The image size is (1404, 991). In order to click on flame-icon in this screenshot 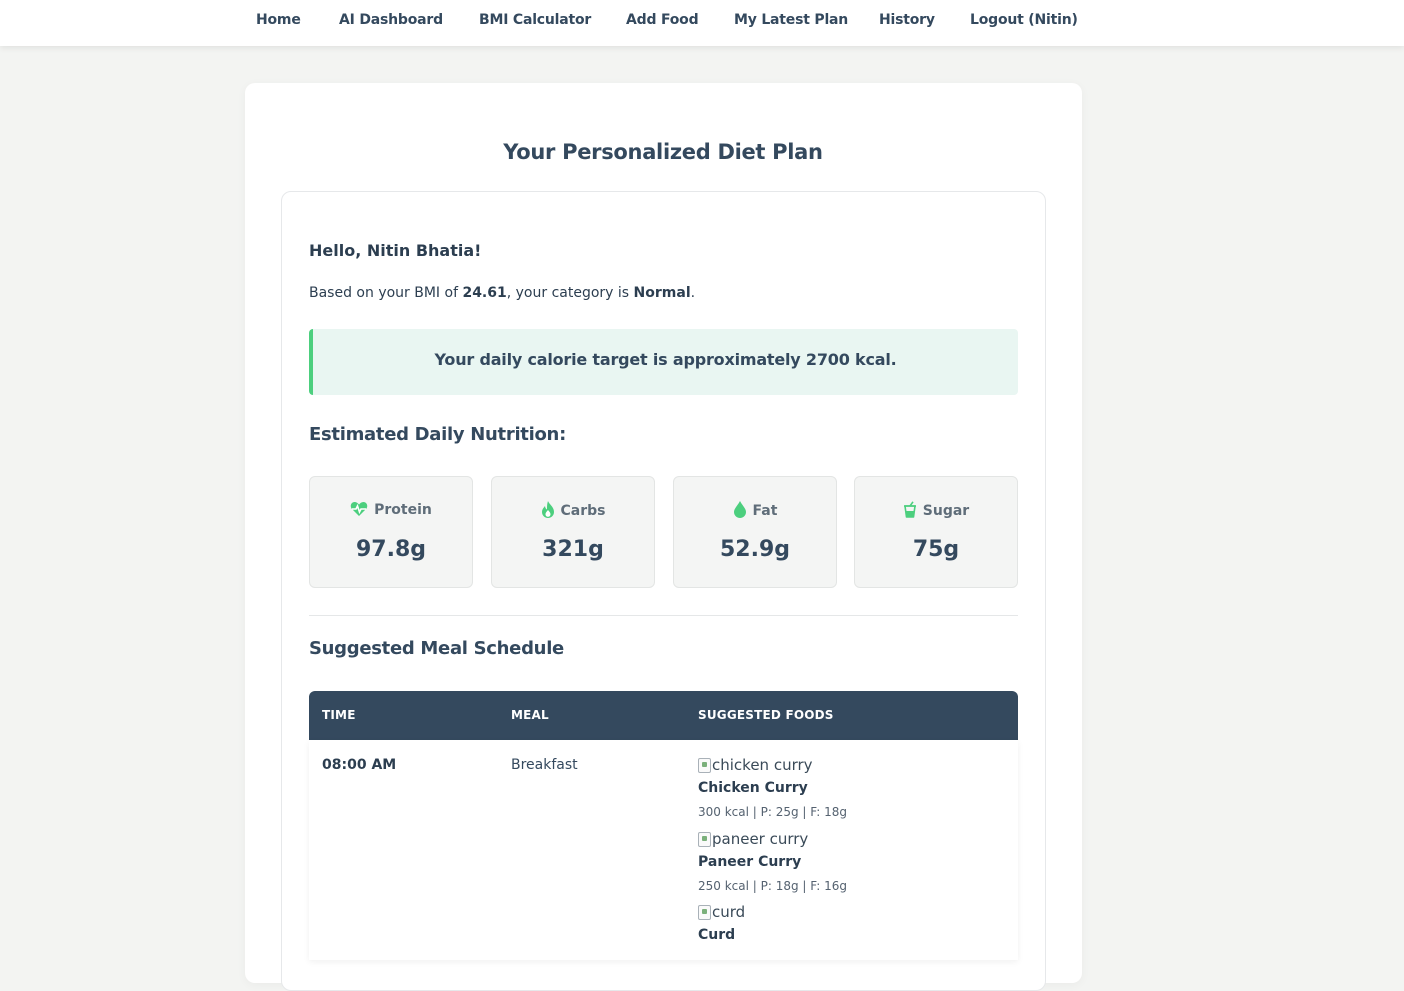, I will do `click(547, 509)`.